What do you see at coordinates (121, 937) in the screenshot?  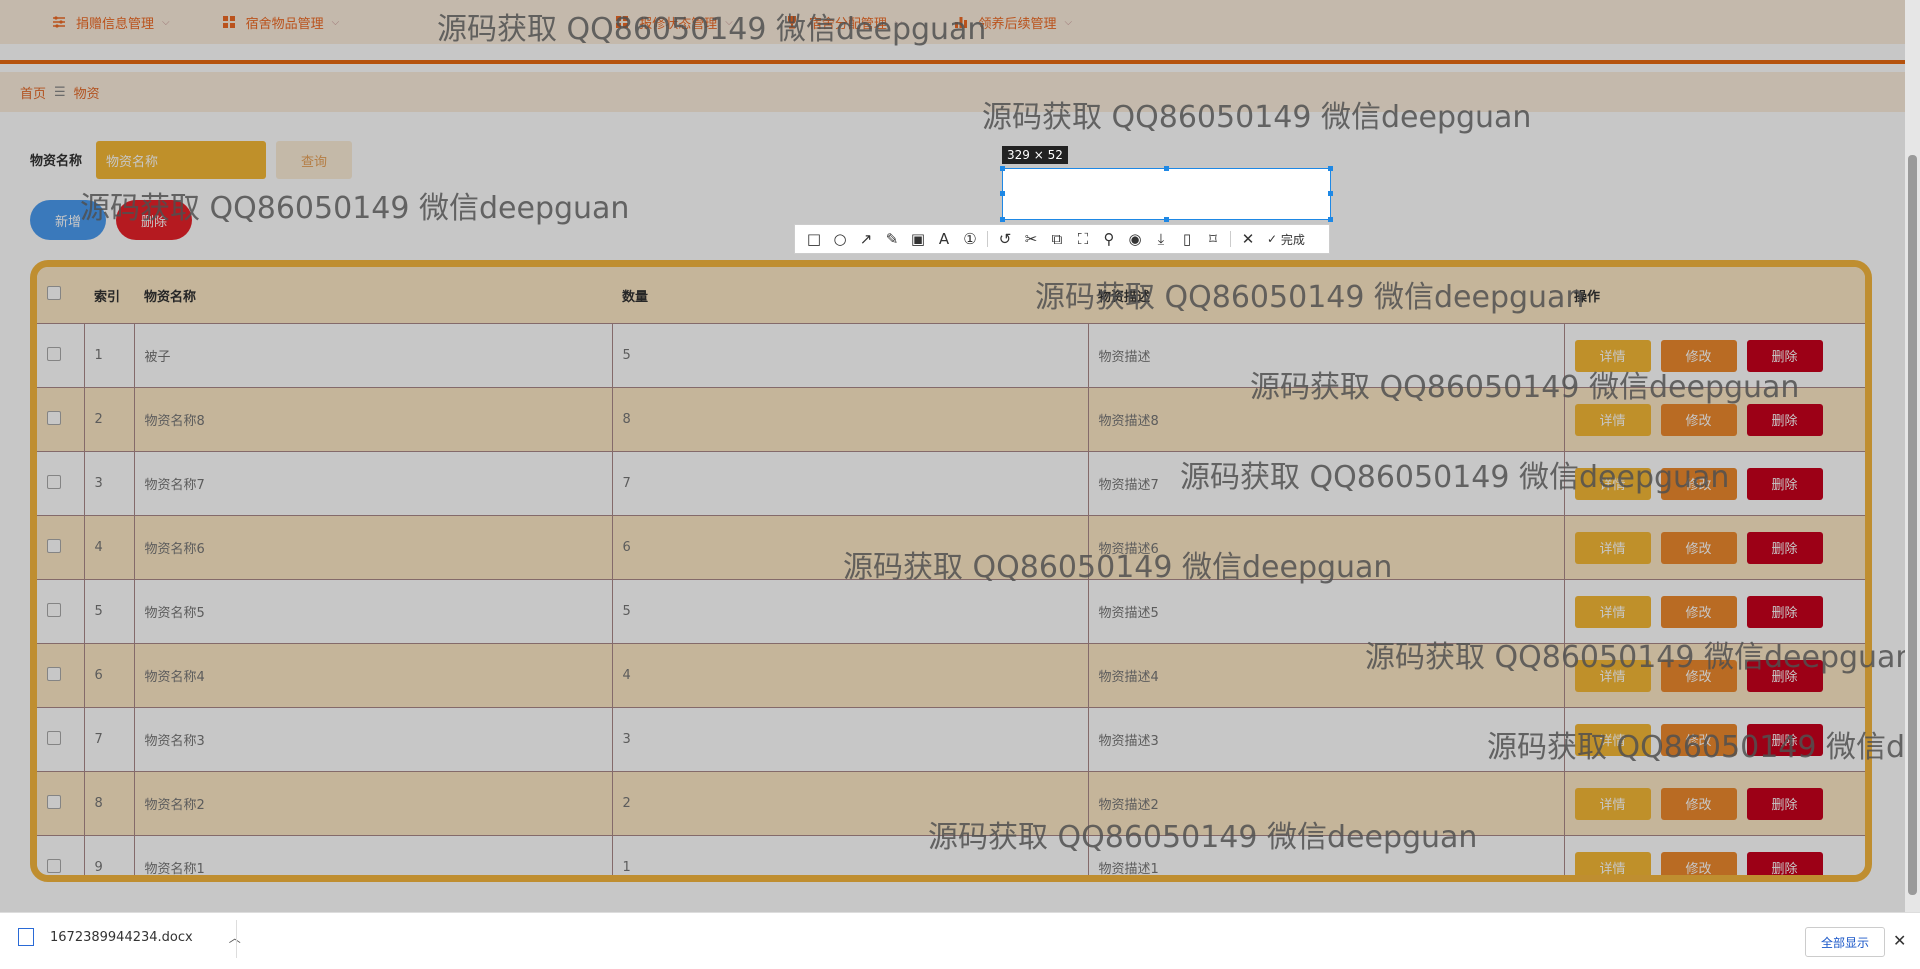 I see `download-filename: 1672389944234.docx` at bounding box center [121, 937].